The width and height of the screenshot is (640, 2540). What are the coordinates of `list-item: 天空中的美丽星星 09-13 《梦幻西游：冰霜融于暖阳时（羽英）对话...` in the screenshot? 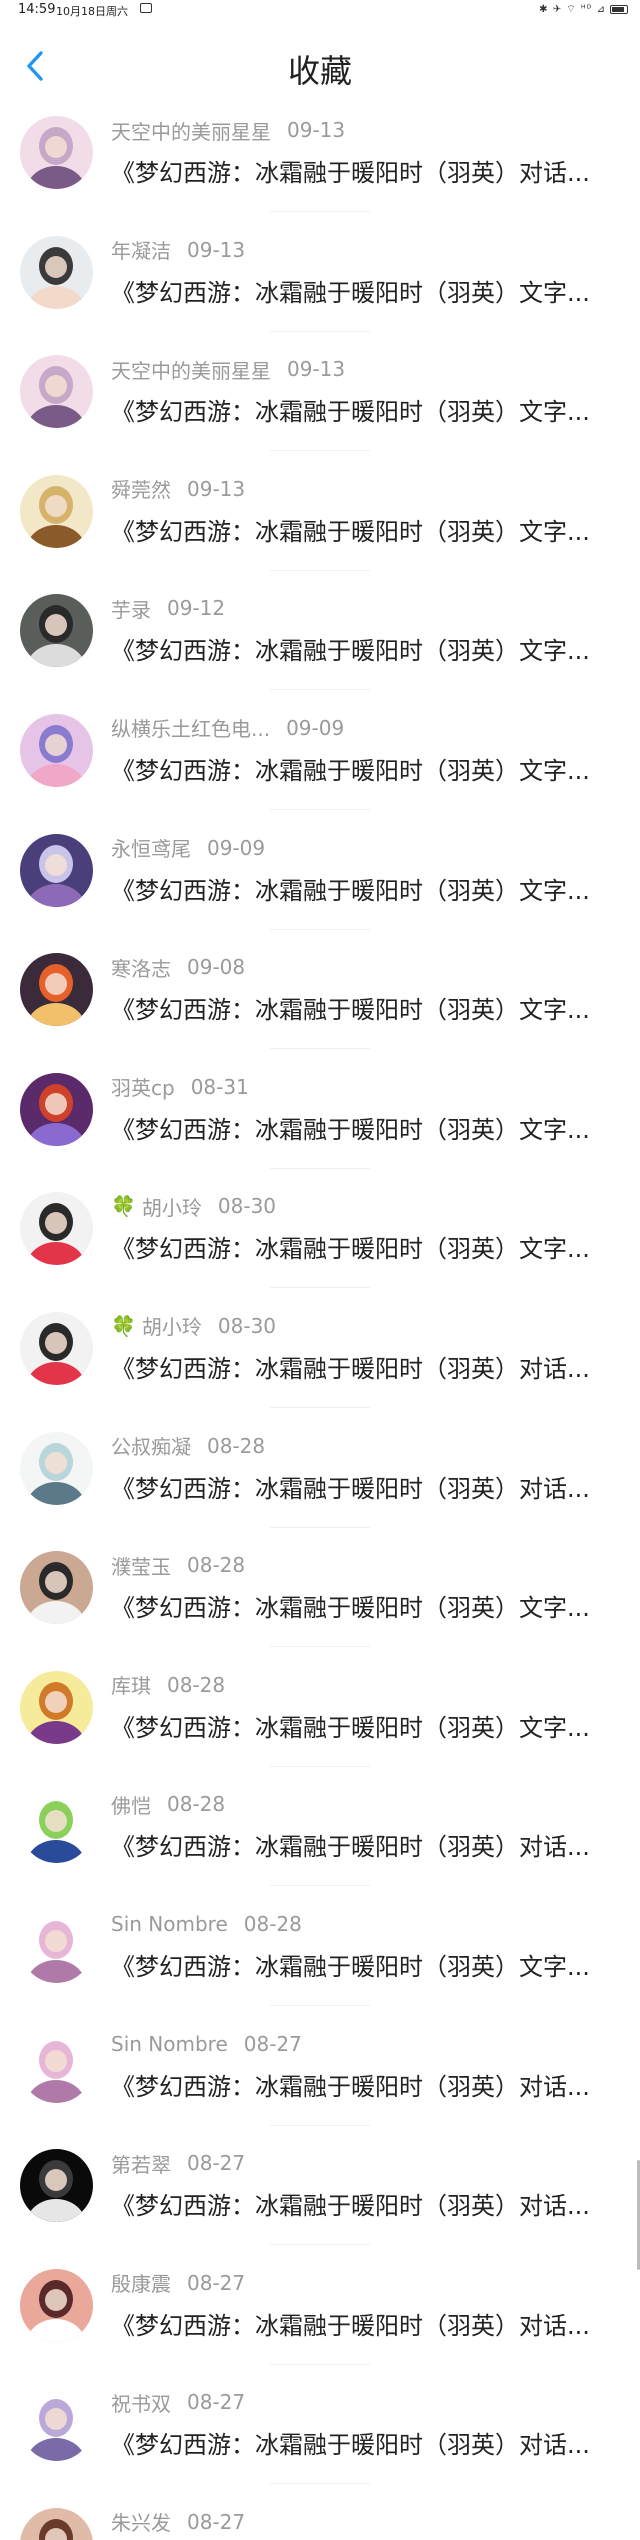 It's located at (320, 167).